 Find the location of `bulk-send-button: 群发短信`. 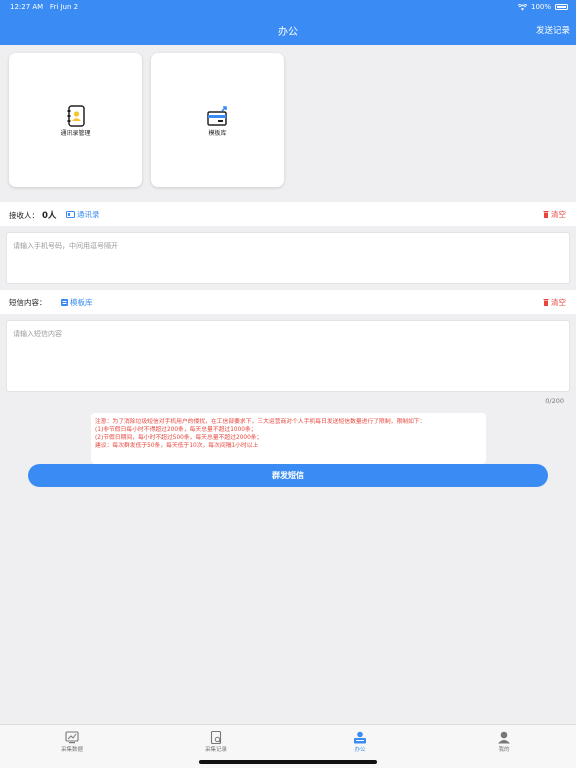

bulk-send-button: 群发短信 is located at coordinates (288, 475).